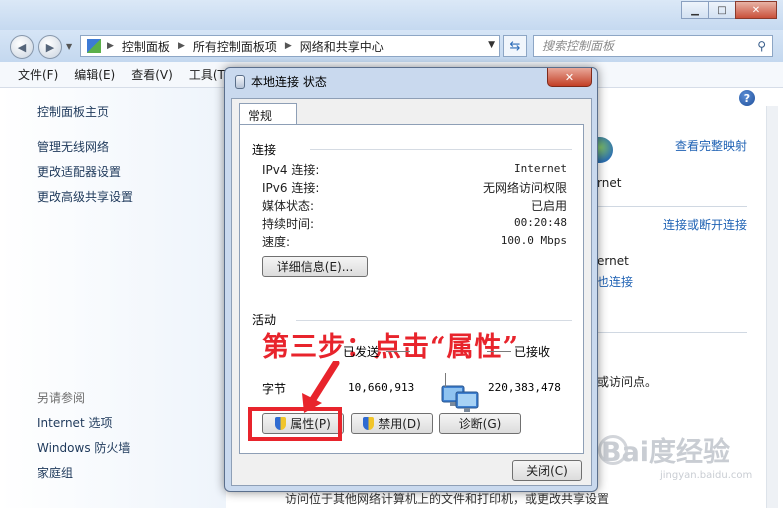 The height and width of the screenshot is (508, 783). I want to click on uac-shield-icon, so click(369, 423).